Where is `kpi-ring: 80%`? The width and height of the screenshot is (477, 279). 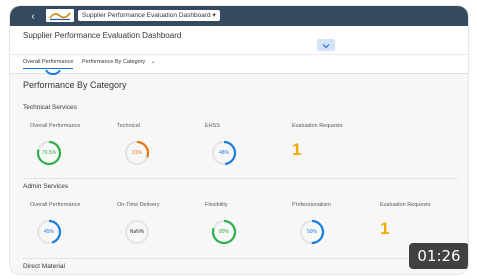
kpi-ring: 80% is located at coordinates (224, 232).